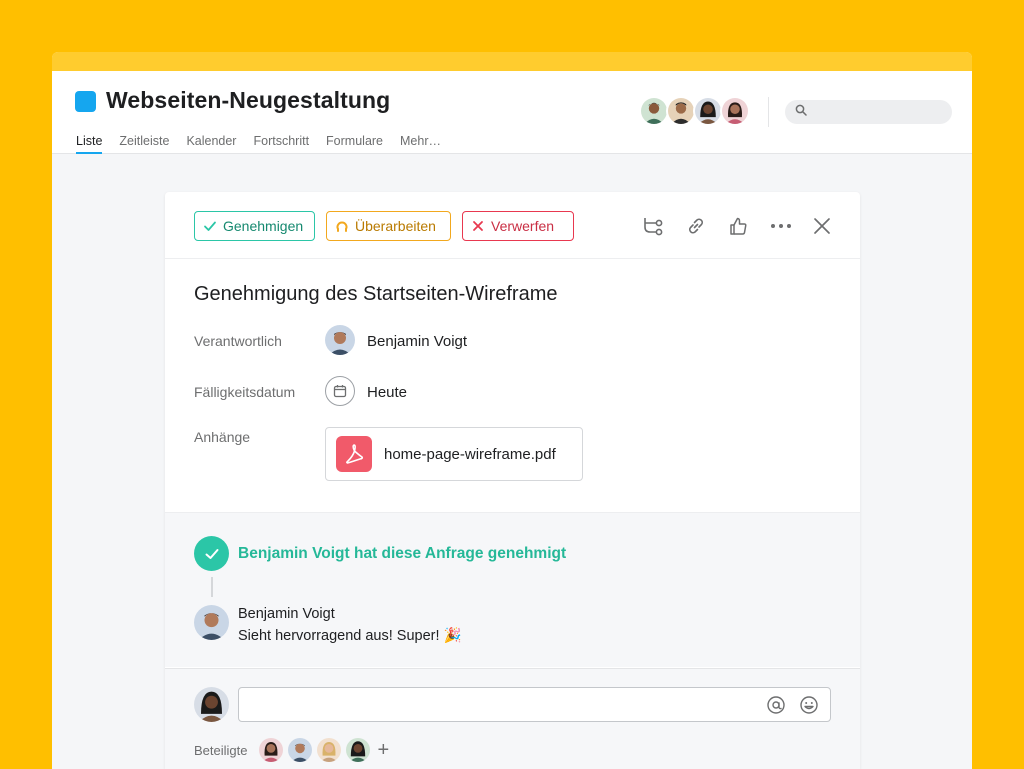  What do you see at coordinates (222, 437) in the screenshot?
I see `attachments-label: Anhänge` at bounding box center [222, 437].